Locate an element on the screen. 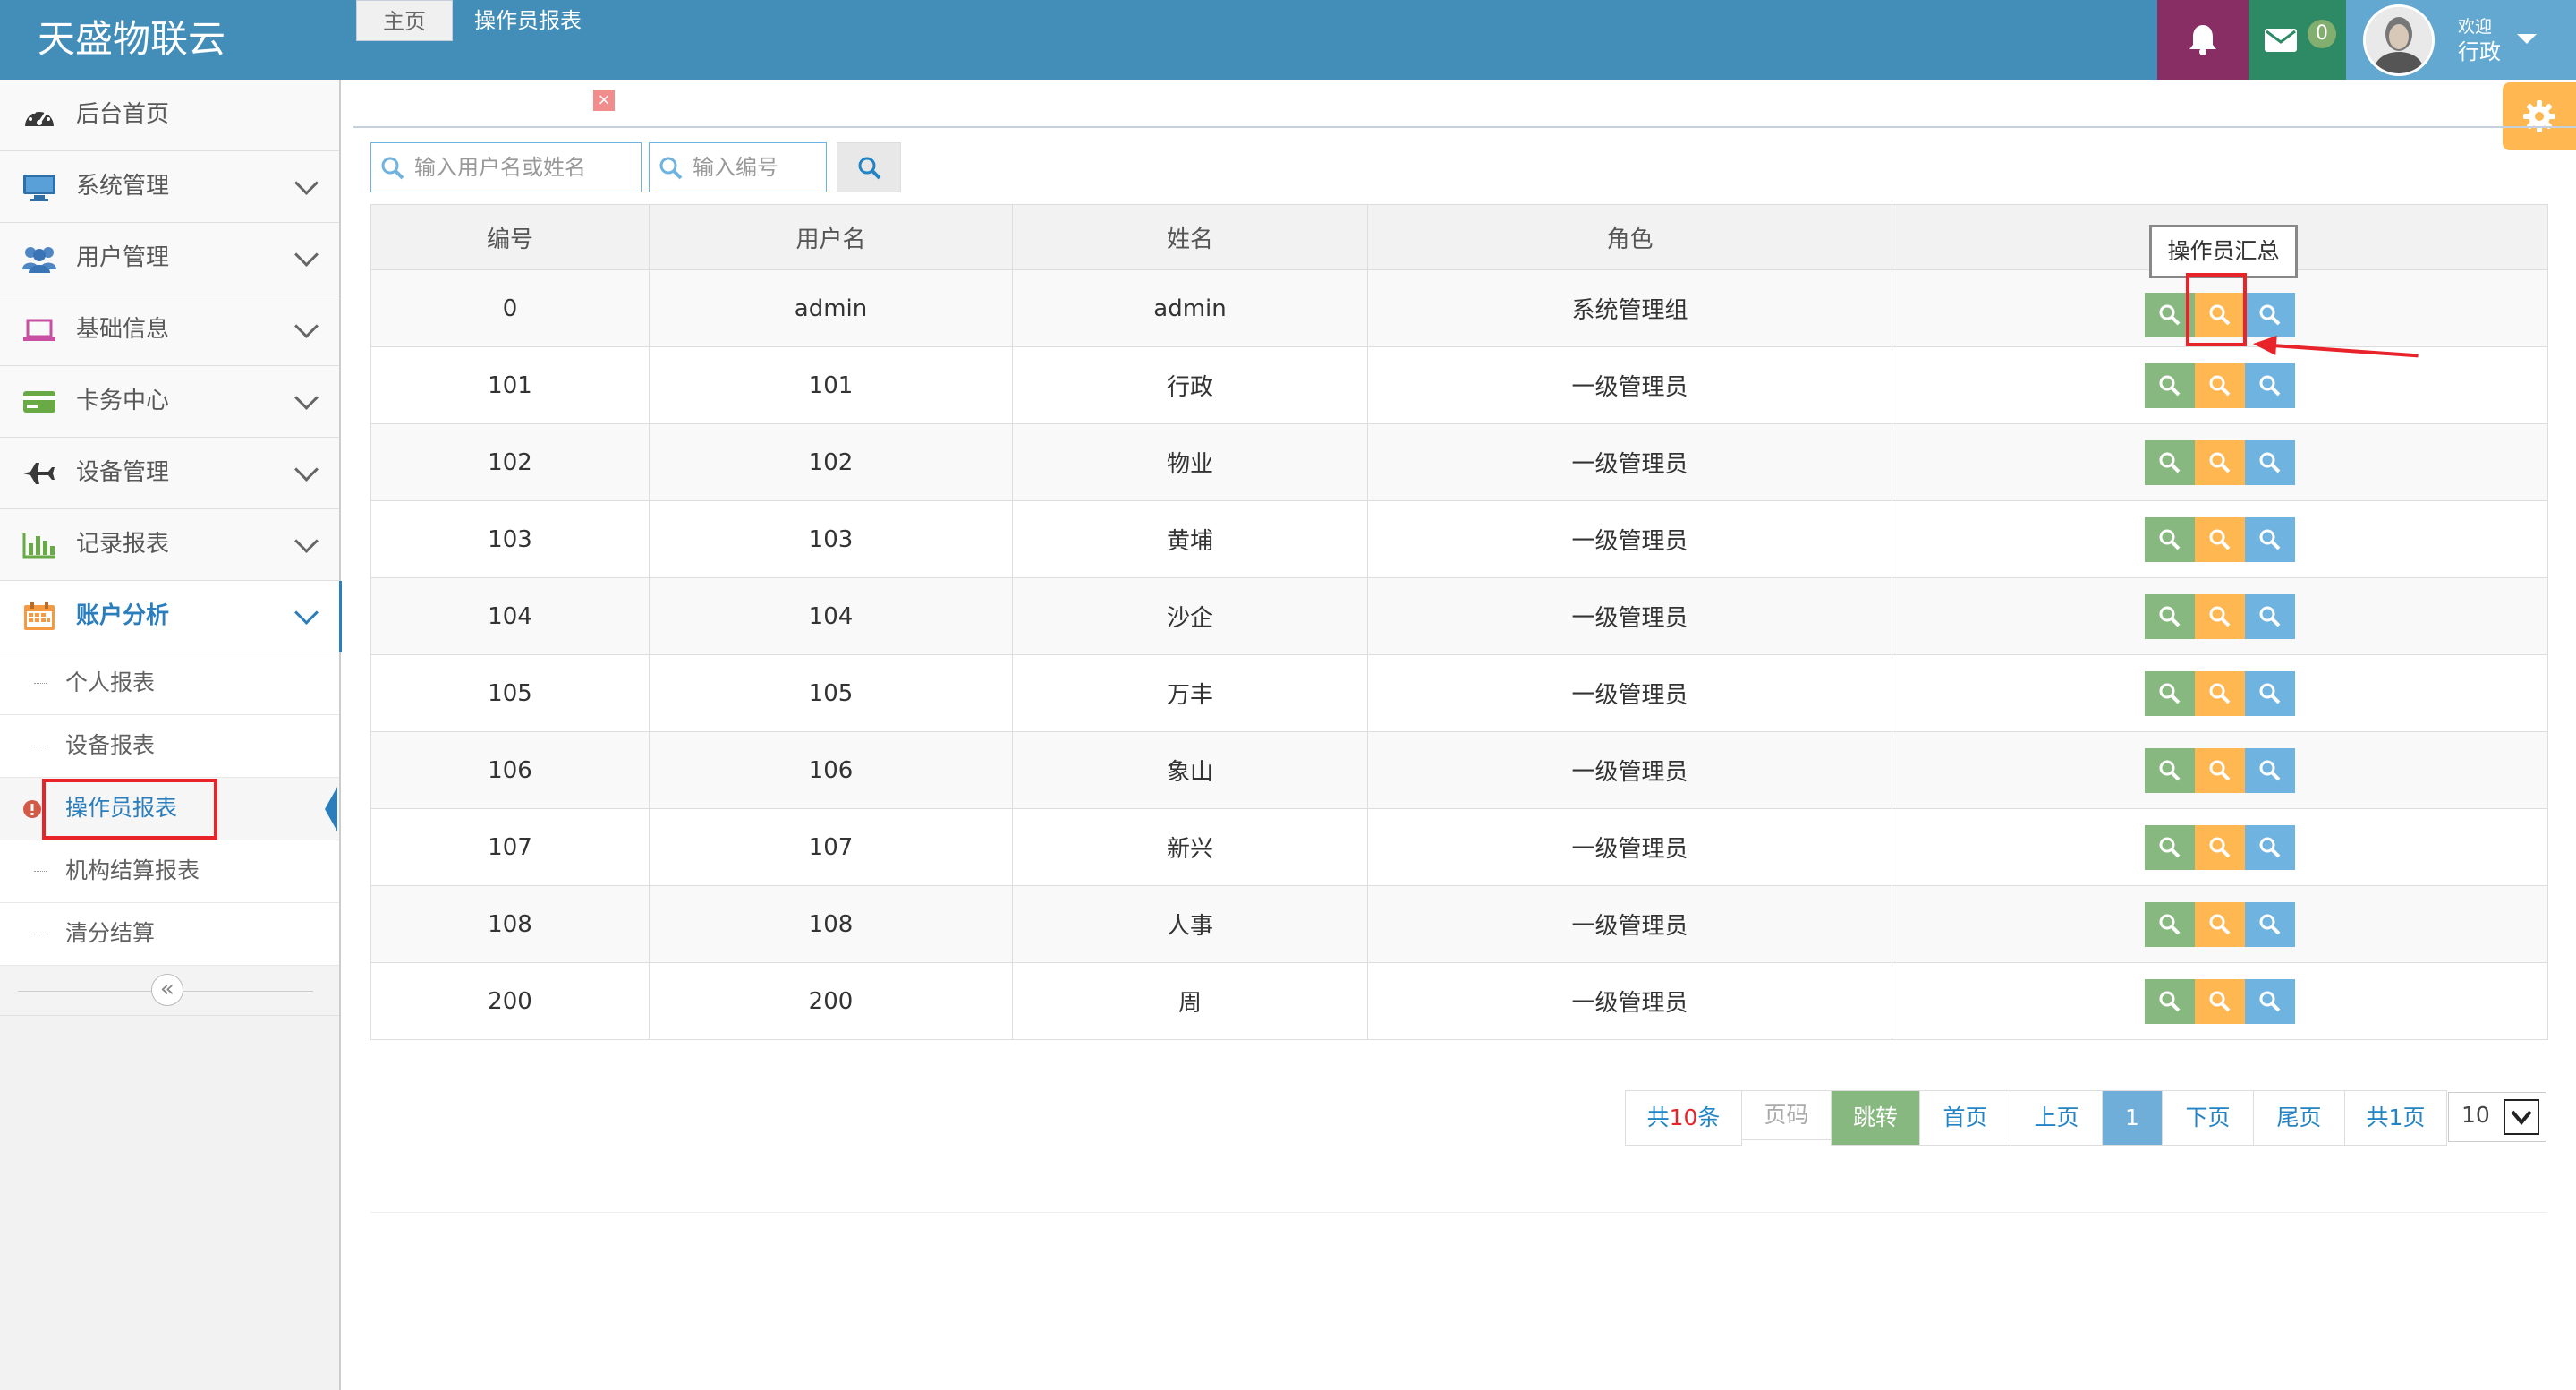  sidebar-item-devices: 设备管理 is located at coordinates (169, 473).